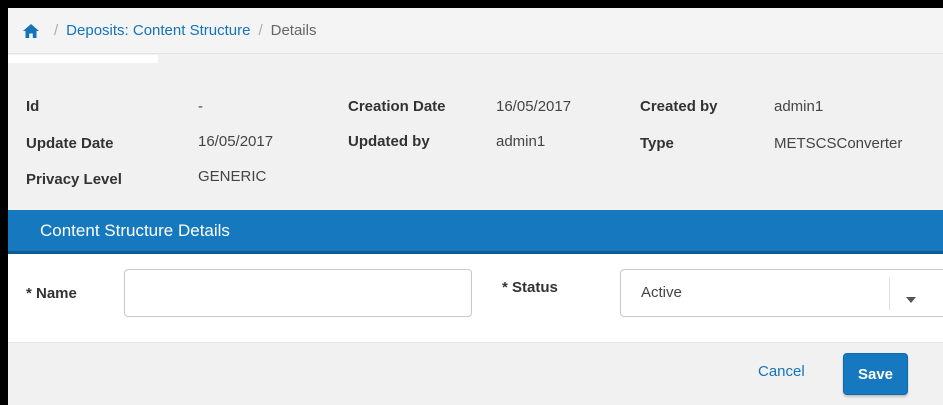  Describe the element at coordinates (70, 143) in the screenshot. I see `update-date-label: Update Date` at that location.